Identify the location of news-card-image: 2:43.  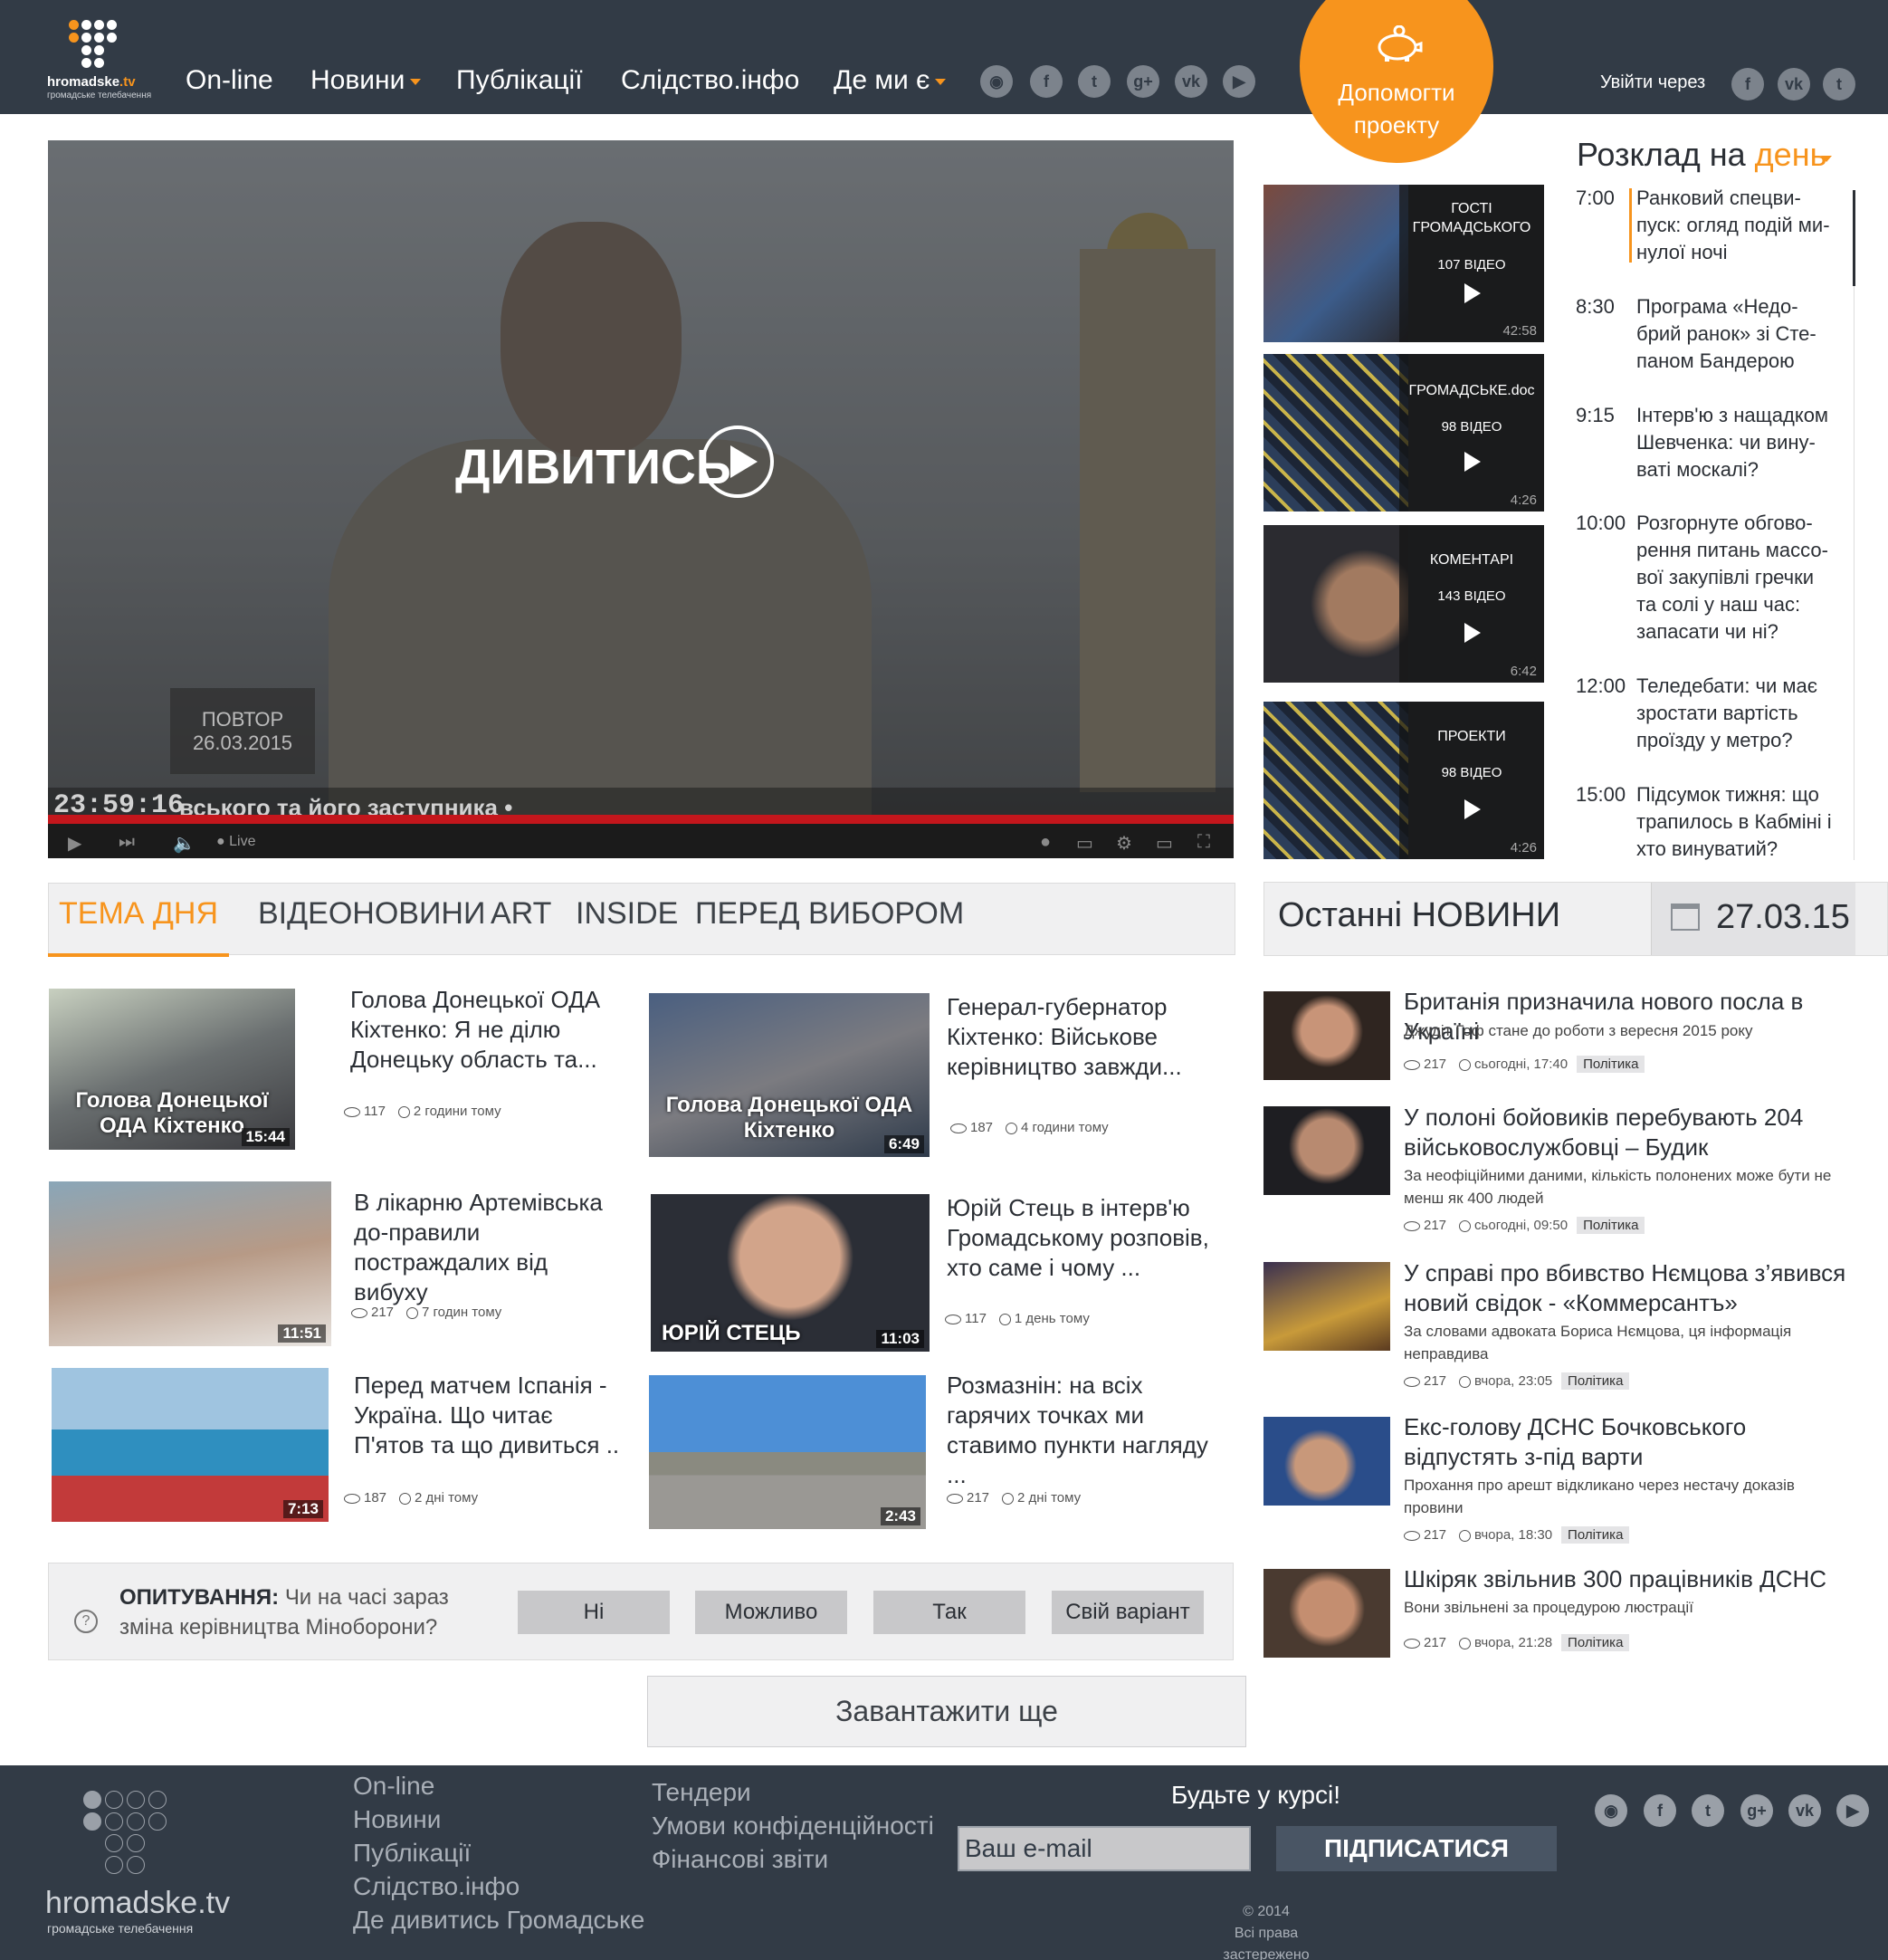
(788, 1452).